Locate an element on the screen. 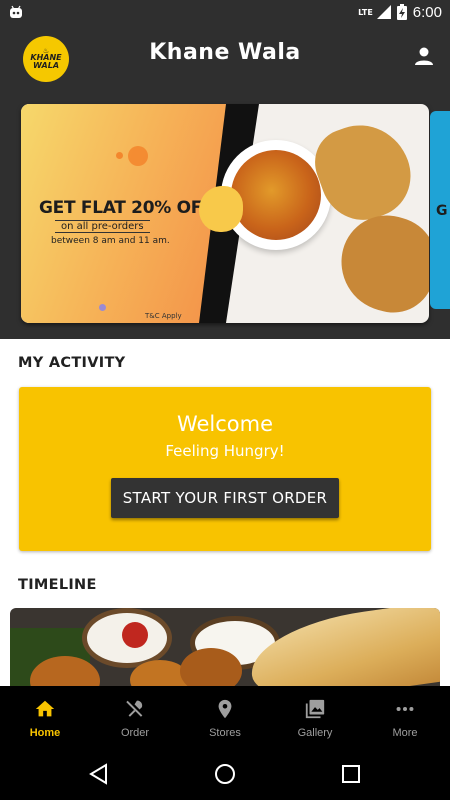 The width and height of the screenshot is (450, 800). nav-item-more: More is located at coordinates (405, 716).